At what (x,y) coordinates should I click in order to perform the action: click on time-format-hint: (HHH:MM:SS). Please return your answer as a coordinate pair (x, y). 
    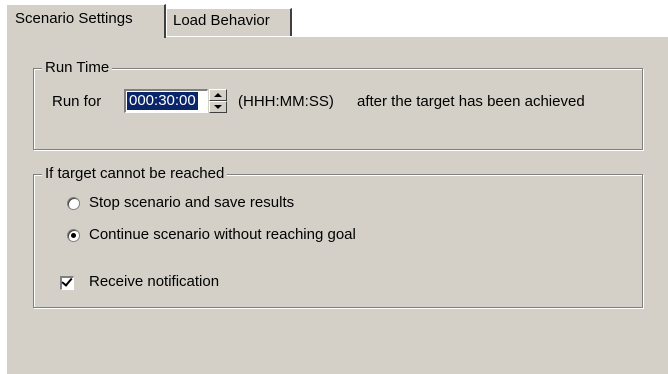
    Looking at the image, I should click on (286, 101).